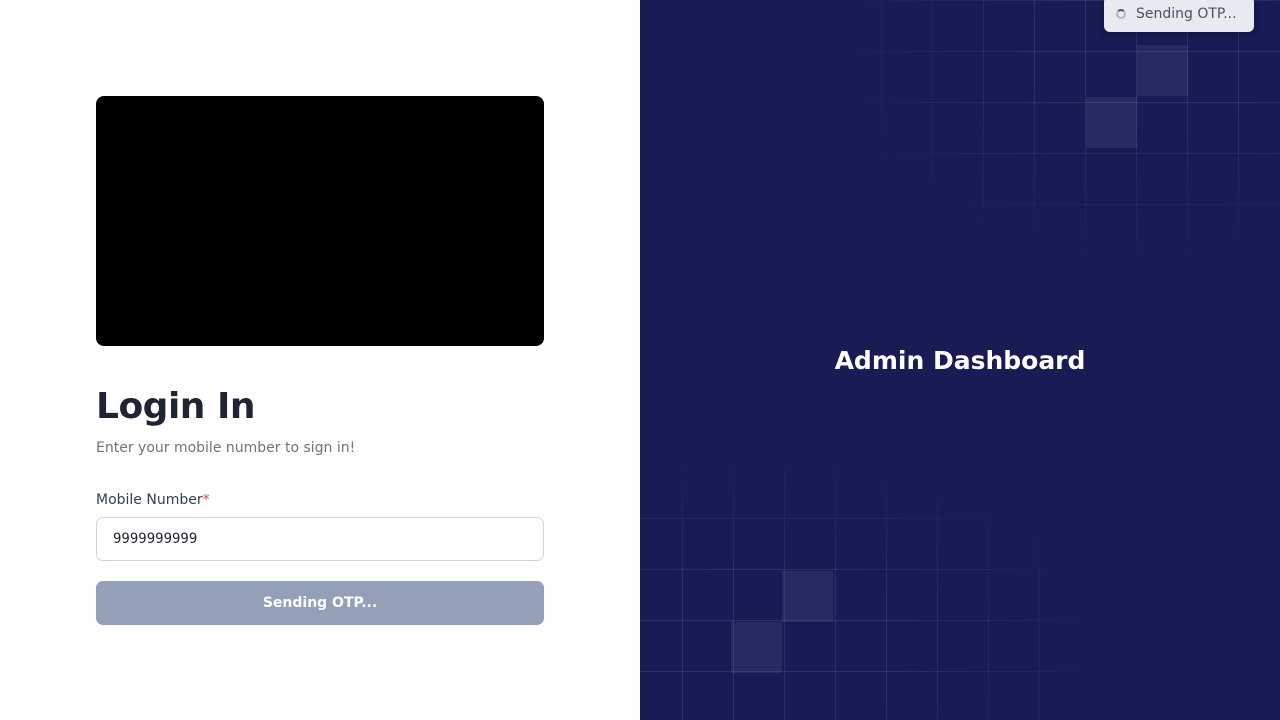 The width and height of the screenshot is (1280, 720). I want to click on required-asterisk: *, so click(206, 500).